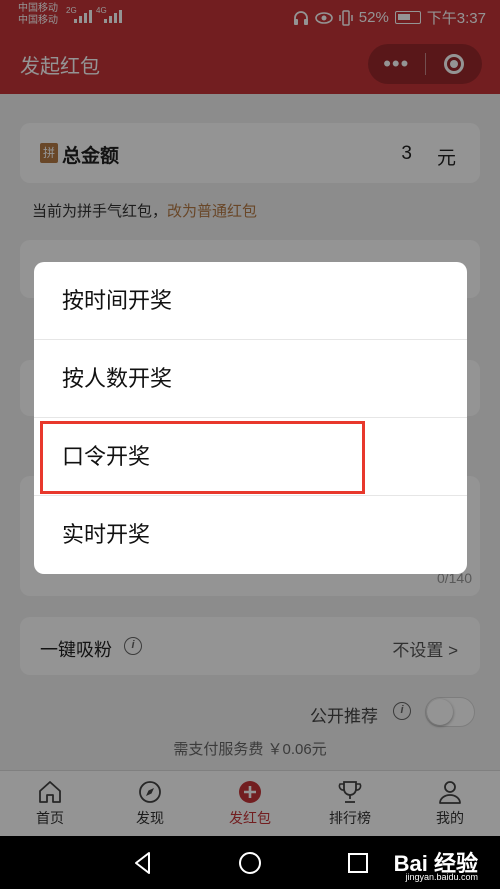 Image resolution: width=500 pixels, height=889 pixels. What do you see at coordinates (250, 379) in the screenshot?
I see `option-by-count: 按人数开奖` at bounding box center [250, 379].